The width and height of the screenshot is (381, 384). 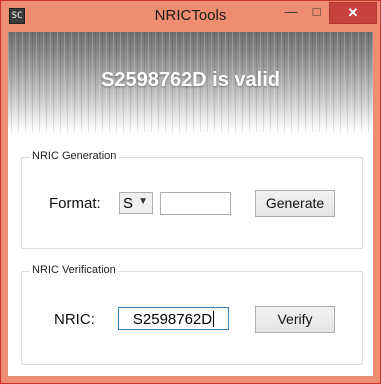 I want to click on nric-input-value: S2598762D, so click(x=172, y=319).